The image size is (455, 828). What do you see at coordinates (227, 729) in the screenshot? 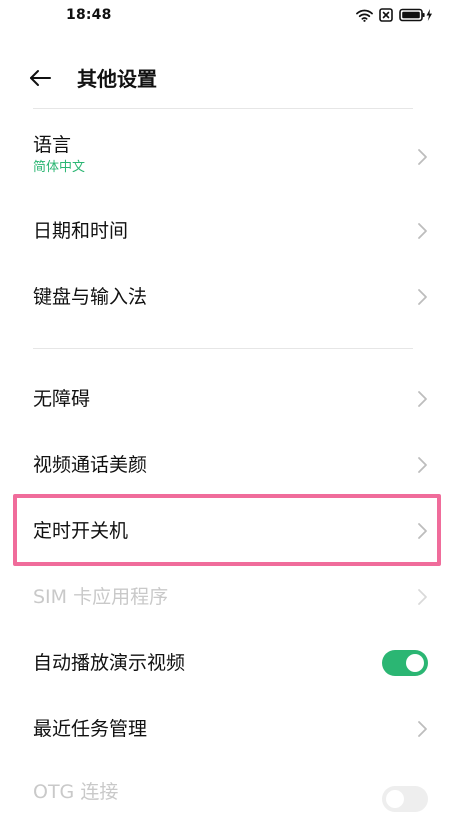
I see `settings-item-recent-tasks: 最近任务管理` at bounding box center [227, 729].